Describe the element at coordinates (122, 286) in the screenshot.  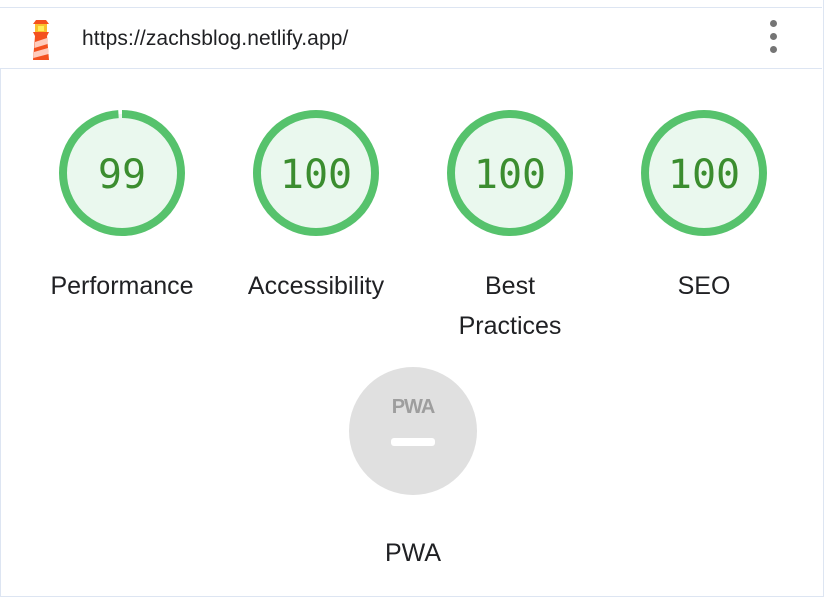
I see `gauge-label: Performance` at that location.